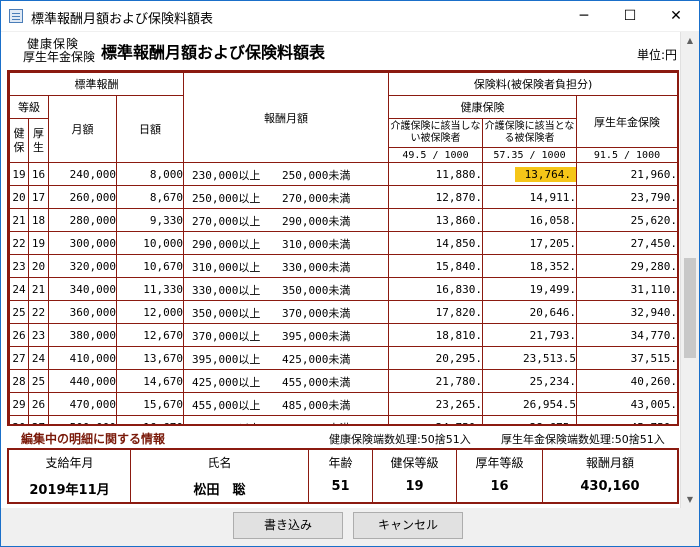 The height and width of the screenshot is (547, 700). Describe the element at coordinates (38, 289) in the screenshot. I see `kosei-grade-cell: 21` at that location.